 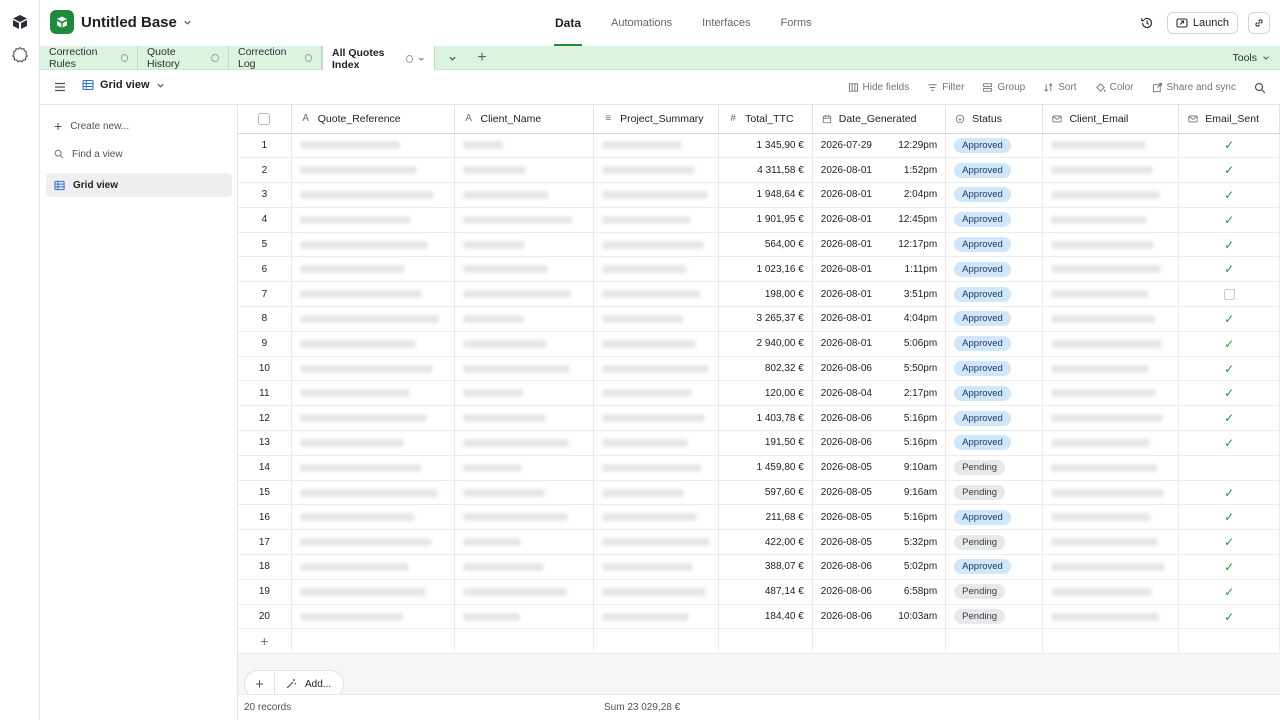 I want to click on cell-date-generated: 2026-08-06 5:02pm, so click(x=879, y=567).